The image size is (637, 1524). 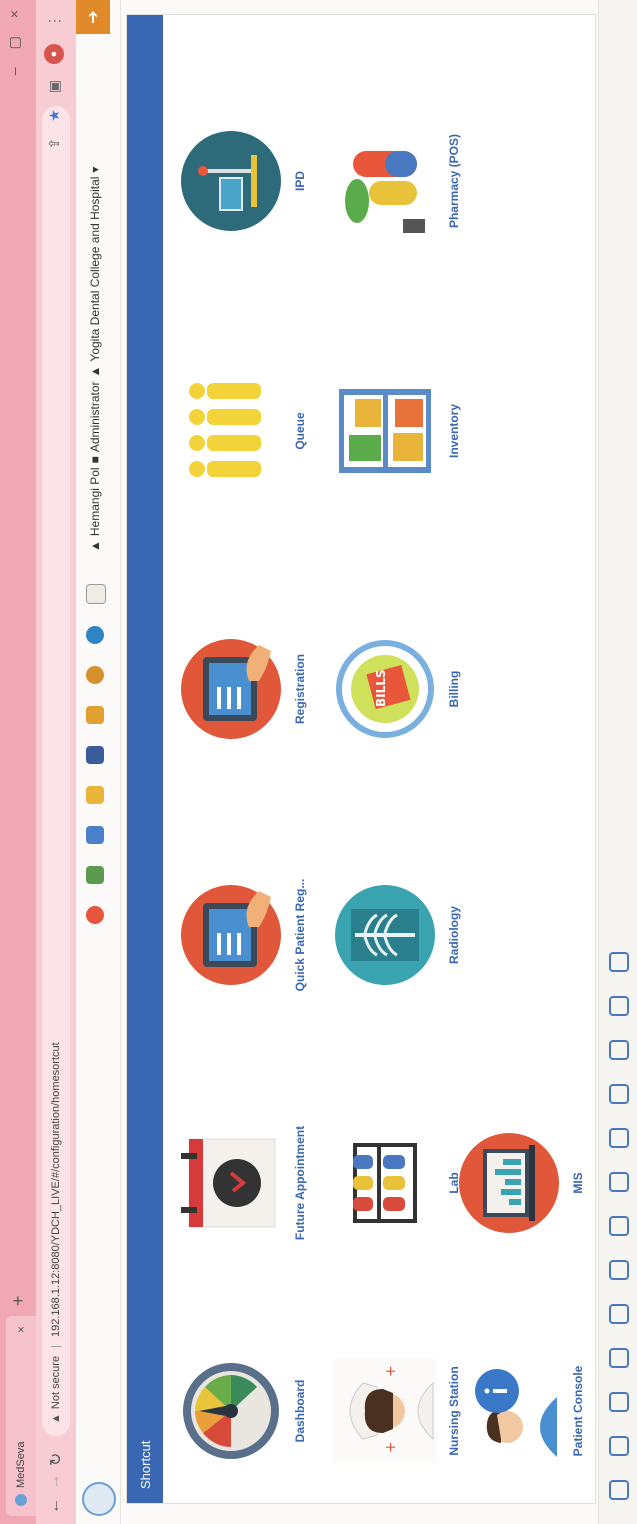 What do you see at coordinates (145, 759) in the screenshot?
I see `shortcut-header: Shortcut` at bounding box center [145, 759].